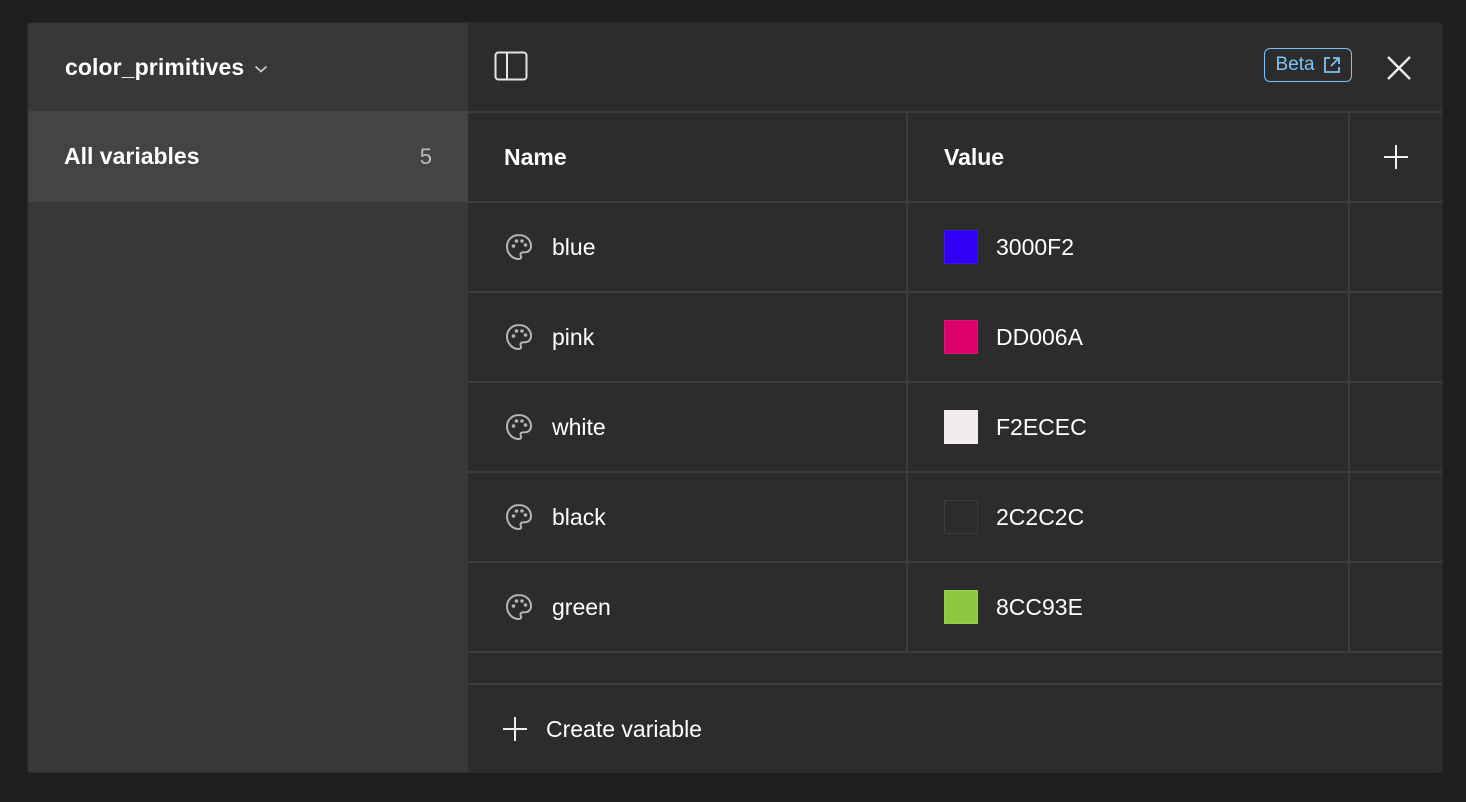 The image size is (1466, 802). I want to click on variable-name: green, so click(581, 606).